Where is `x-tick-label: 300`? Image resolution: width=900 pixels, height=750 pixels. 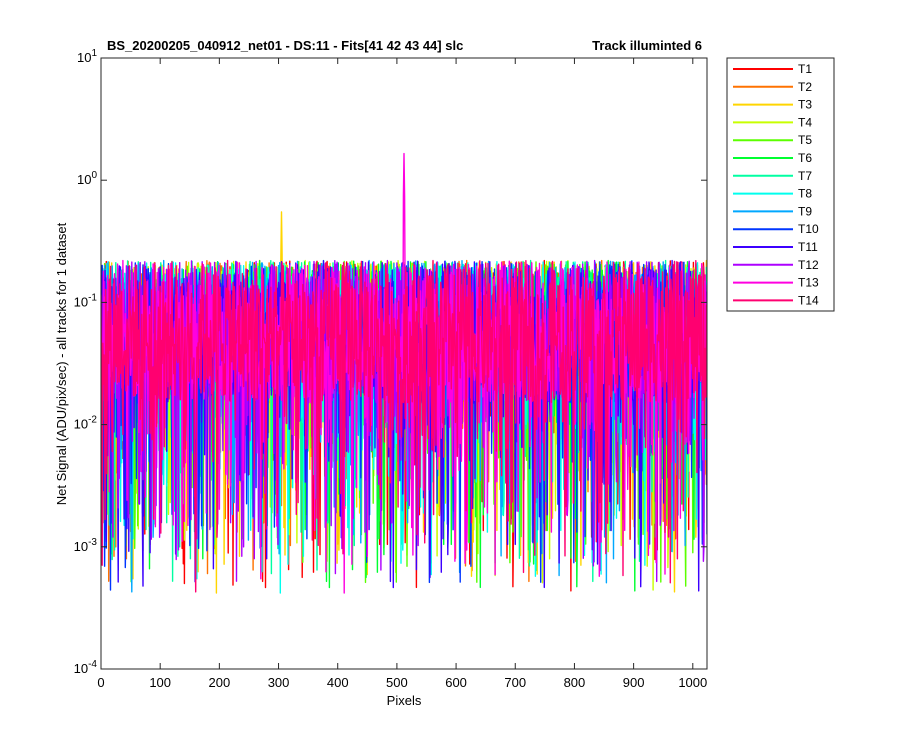
x-tick-label: 300 is located at coordinates (279, 682).